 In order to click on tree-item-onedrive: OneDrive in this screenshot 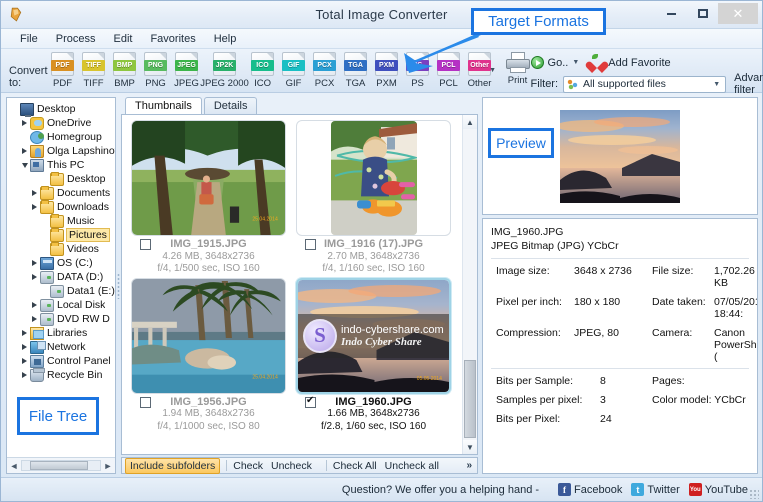, I will do `click(62, 123)`.